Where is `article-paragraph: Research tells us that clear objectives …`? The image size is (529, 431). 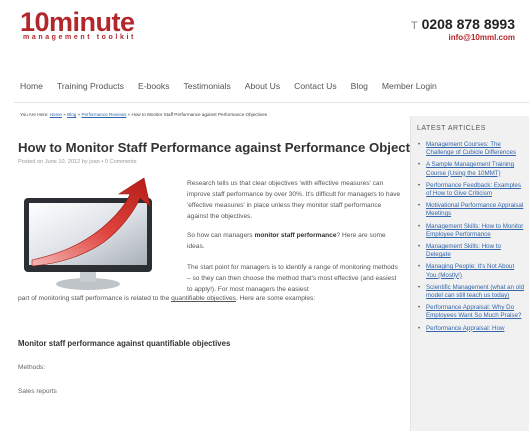 article-paragraph: Research tells us that clear objectives … is located at coordinates (294, 200).